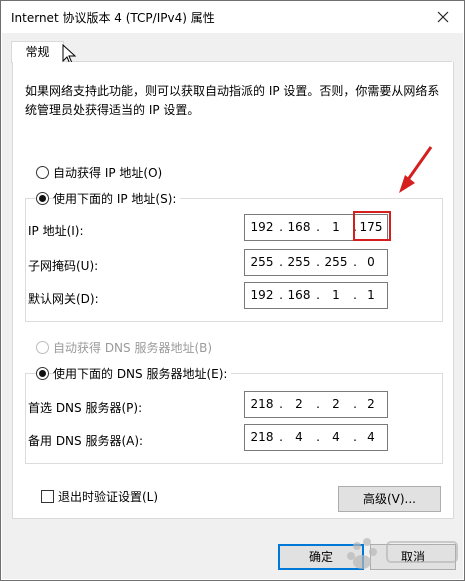 The image size is (465, 581). Describe the element at coordinates (108, 496) in the screenshot. I see `validate-on-exit-label: 退出时验证设置(L)` at that location.